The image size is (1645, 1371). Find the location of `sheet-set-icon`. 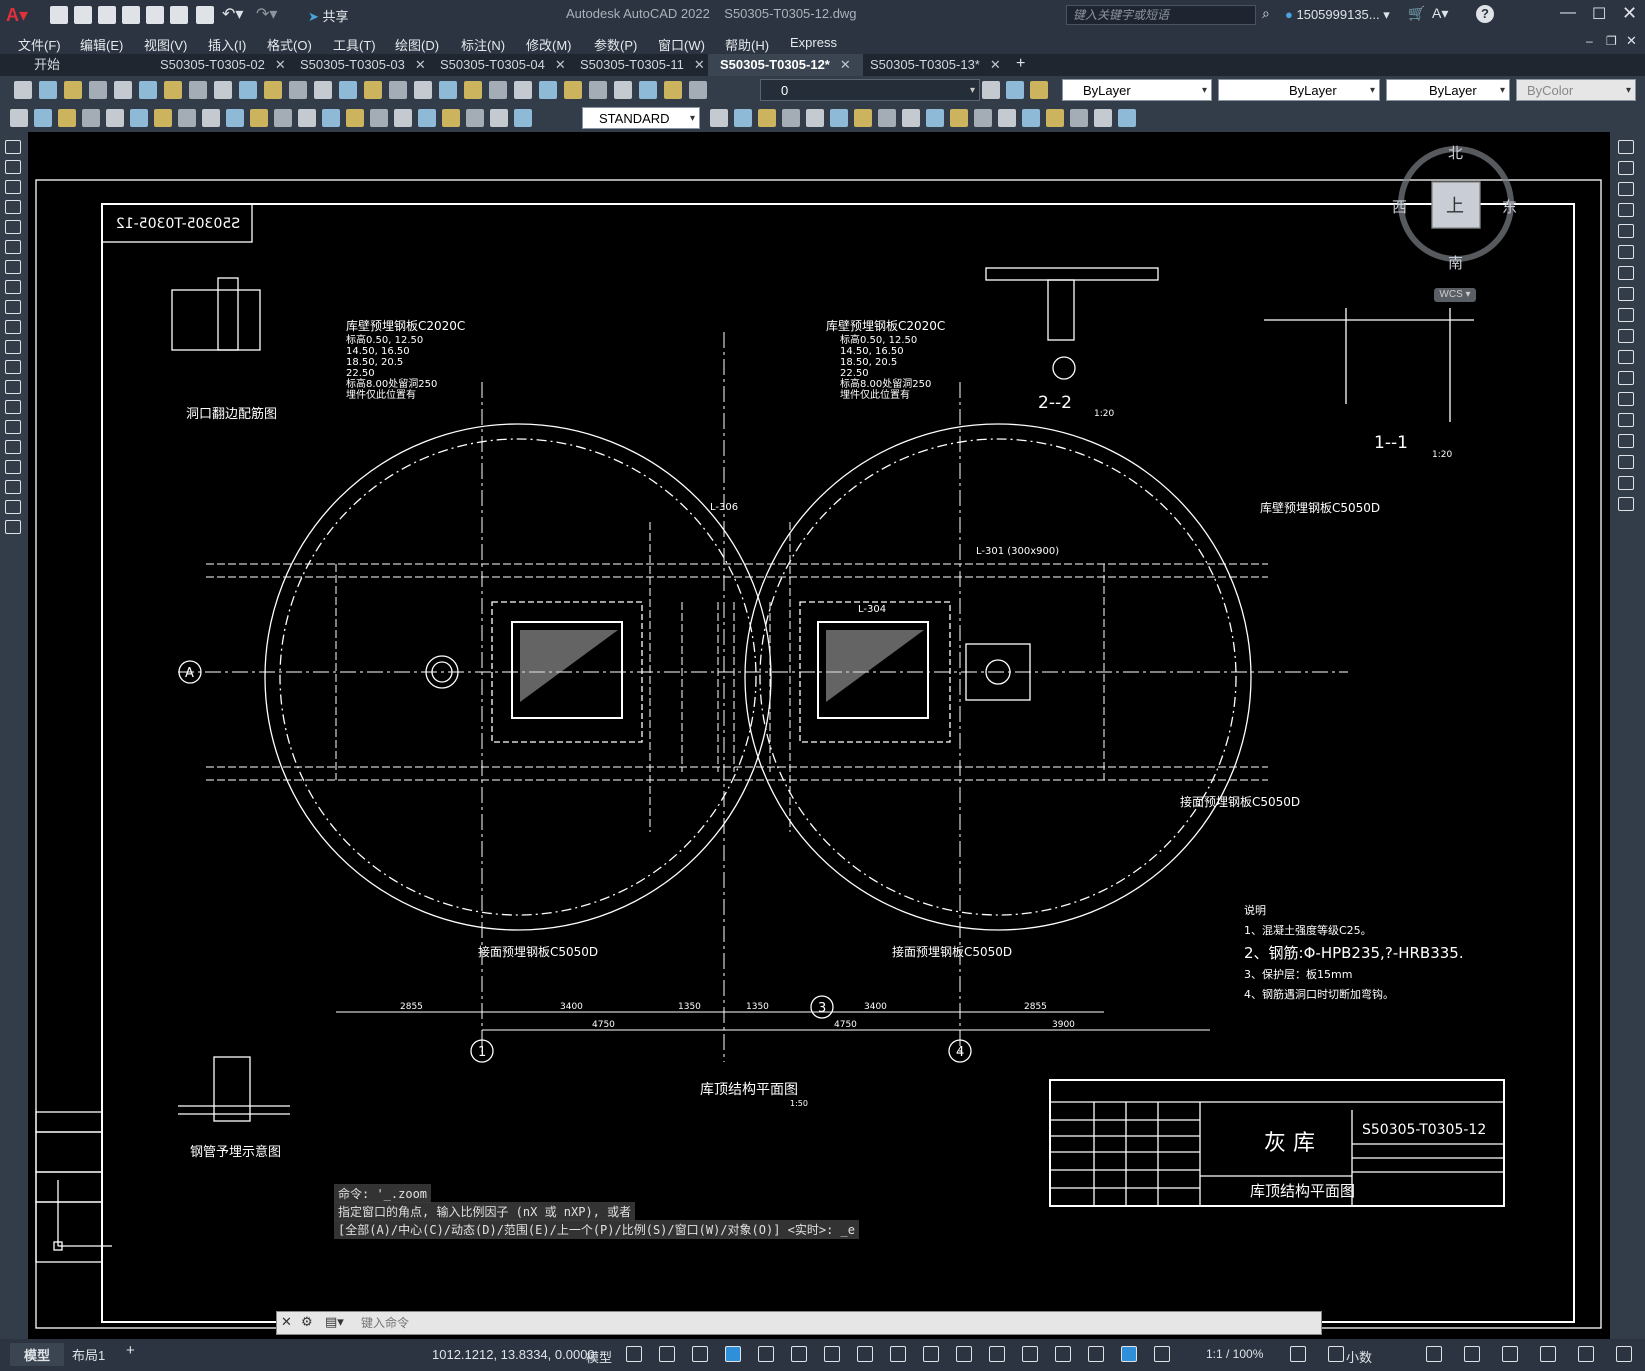

sheet-set-icon is located at coordinates (498, 90).